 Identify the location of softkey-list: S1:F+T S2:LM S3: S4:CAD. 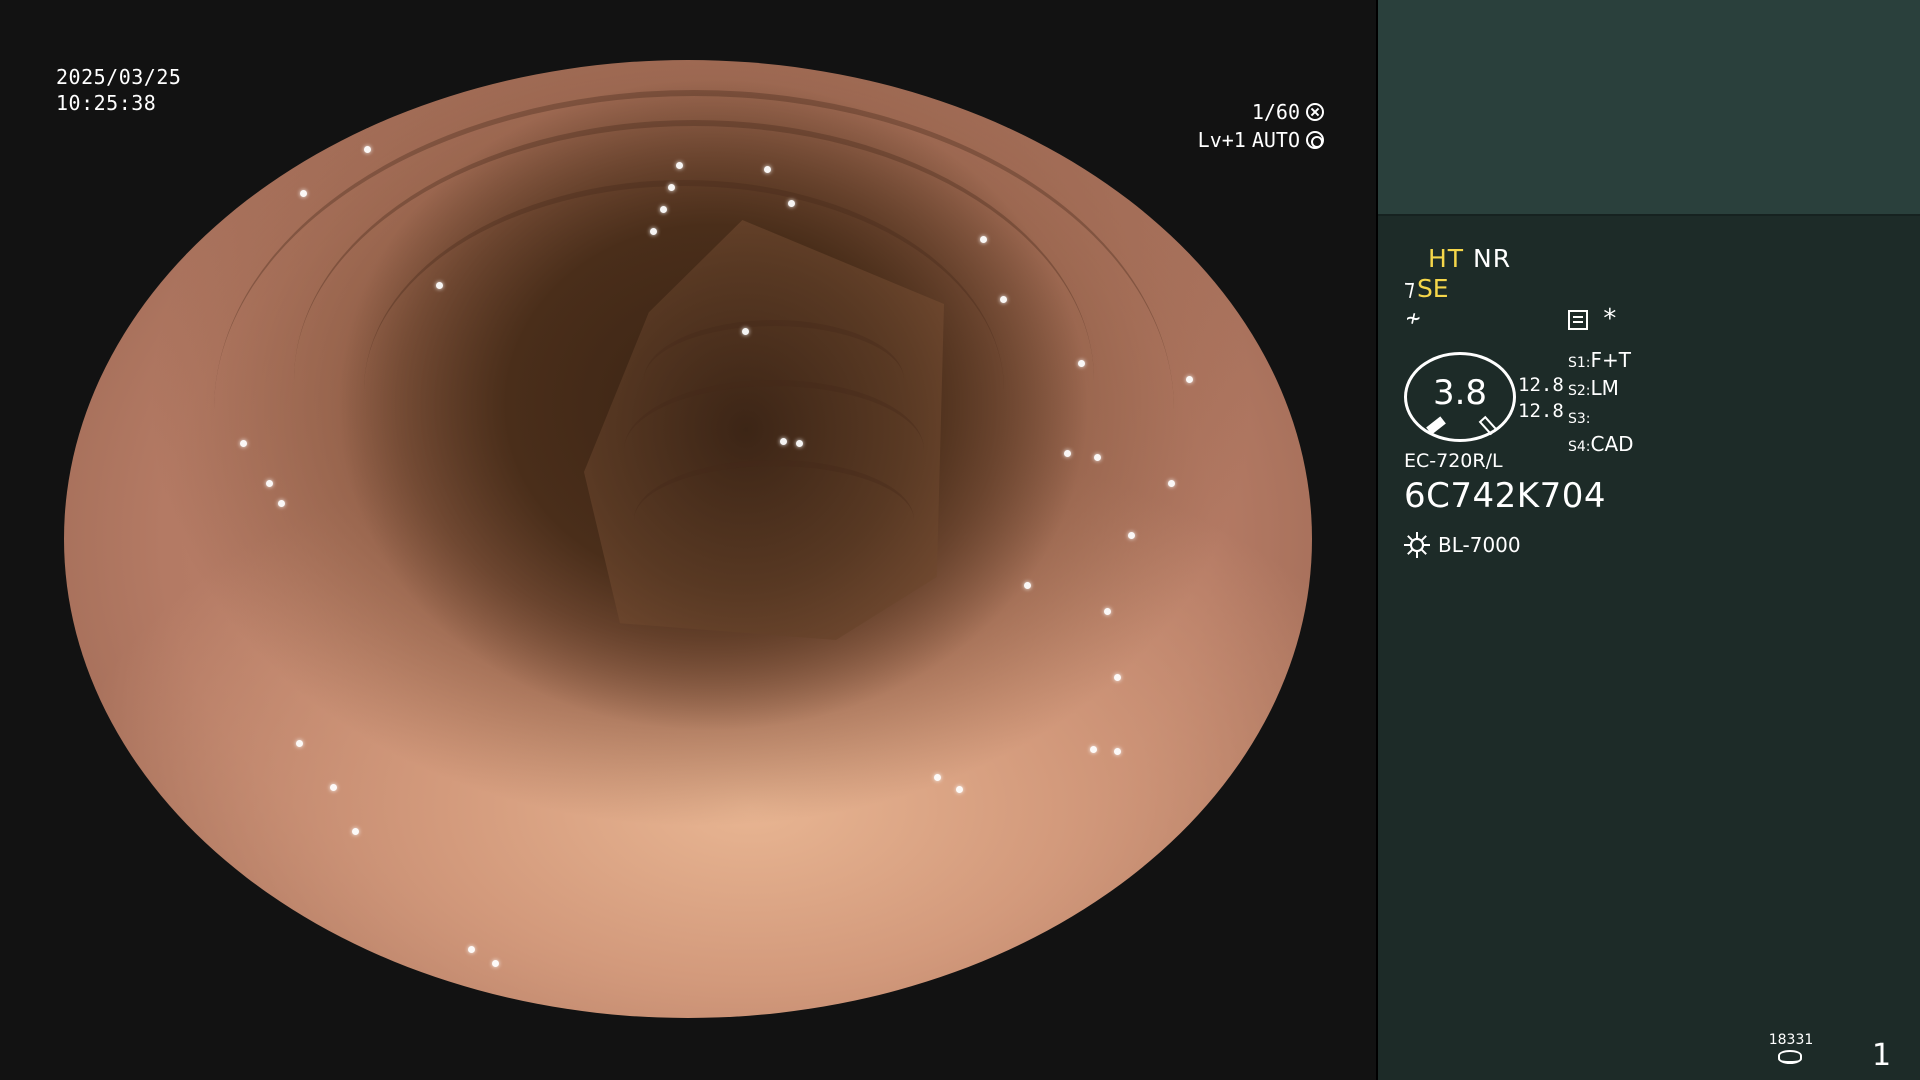
(1601, 404).